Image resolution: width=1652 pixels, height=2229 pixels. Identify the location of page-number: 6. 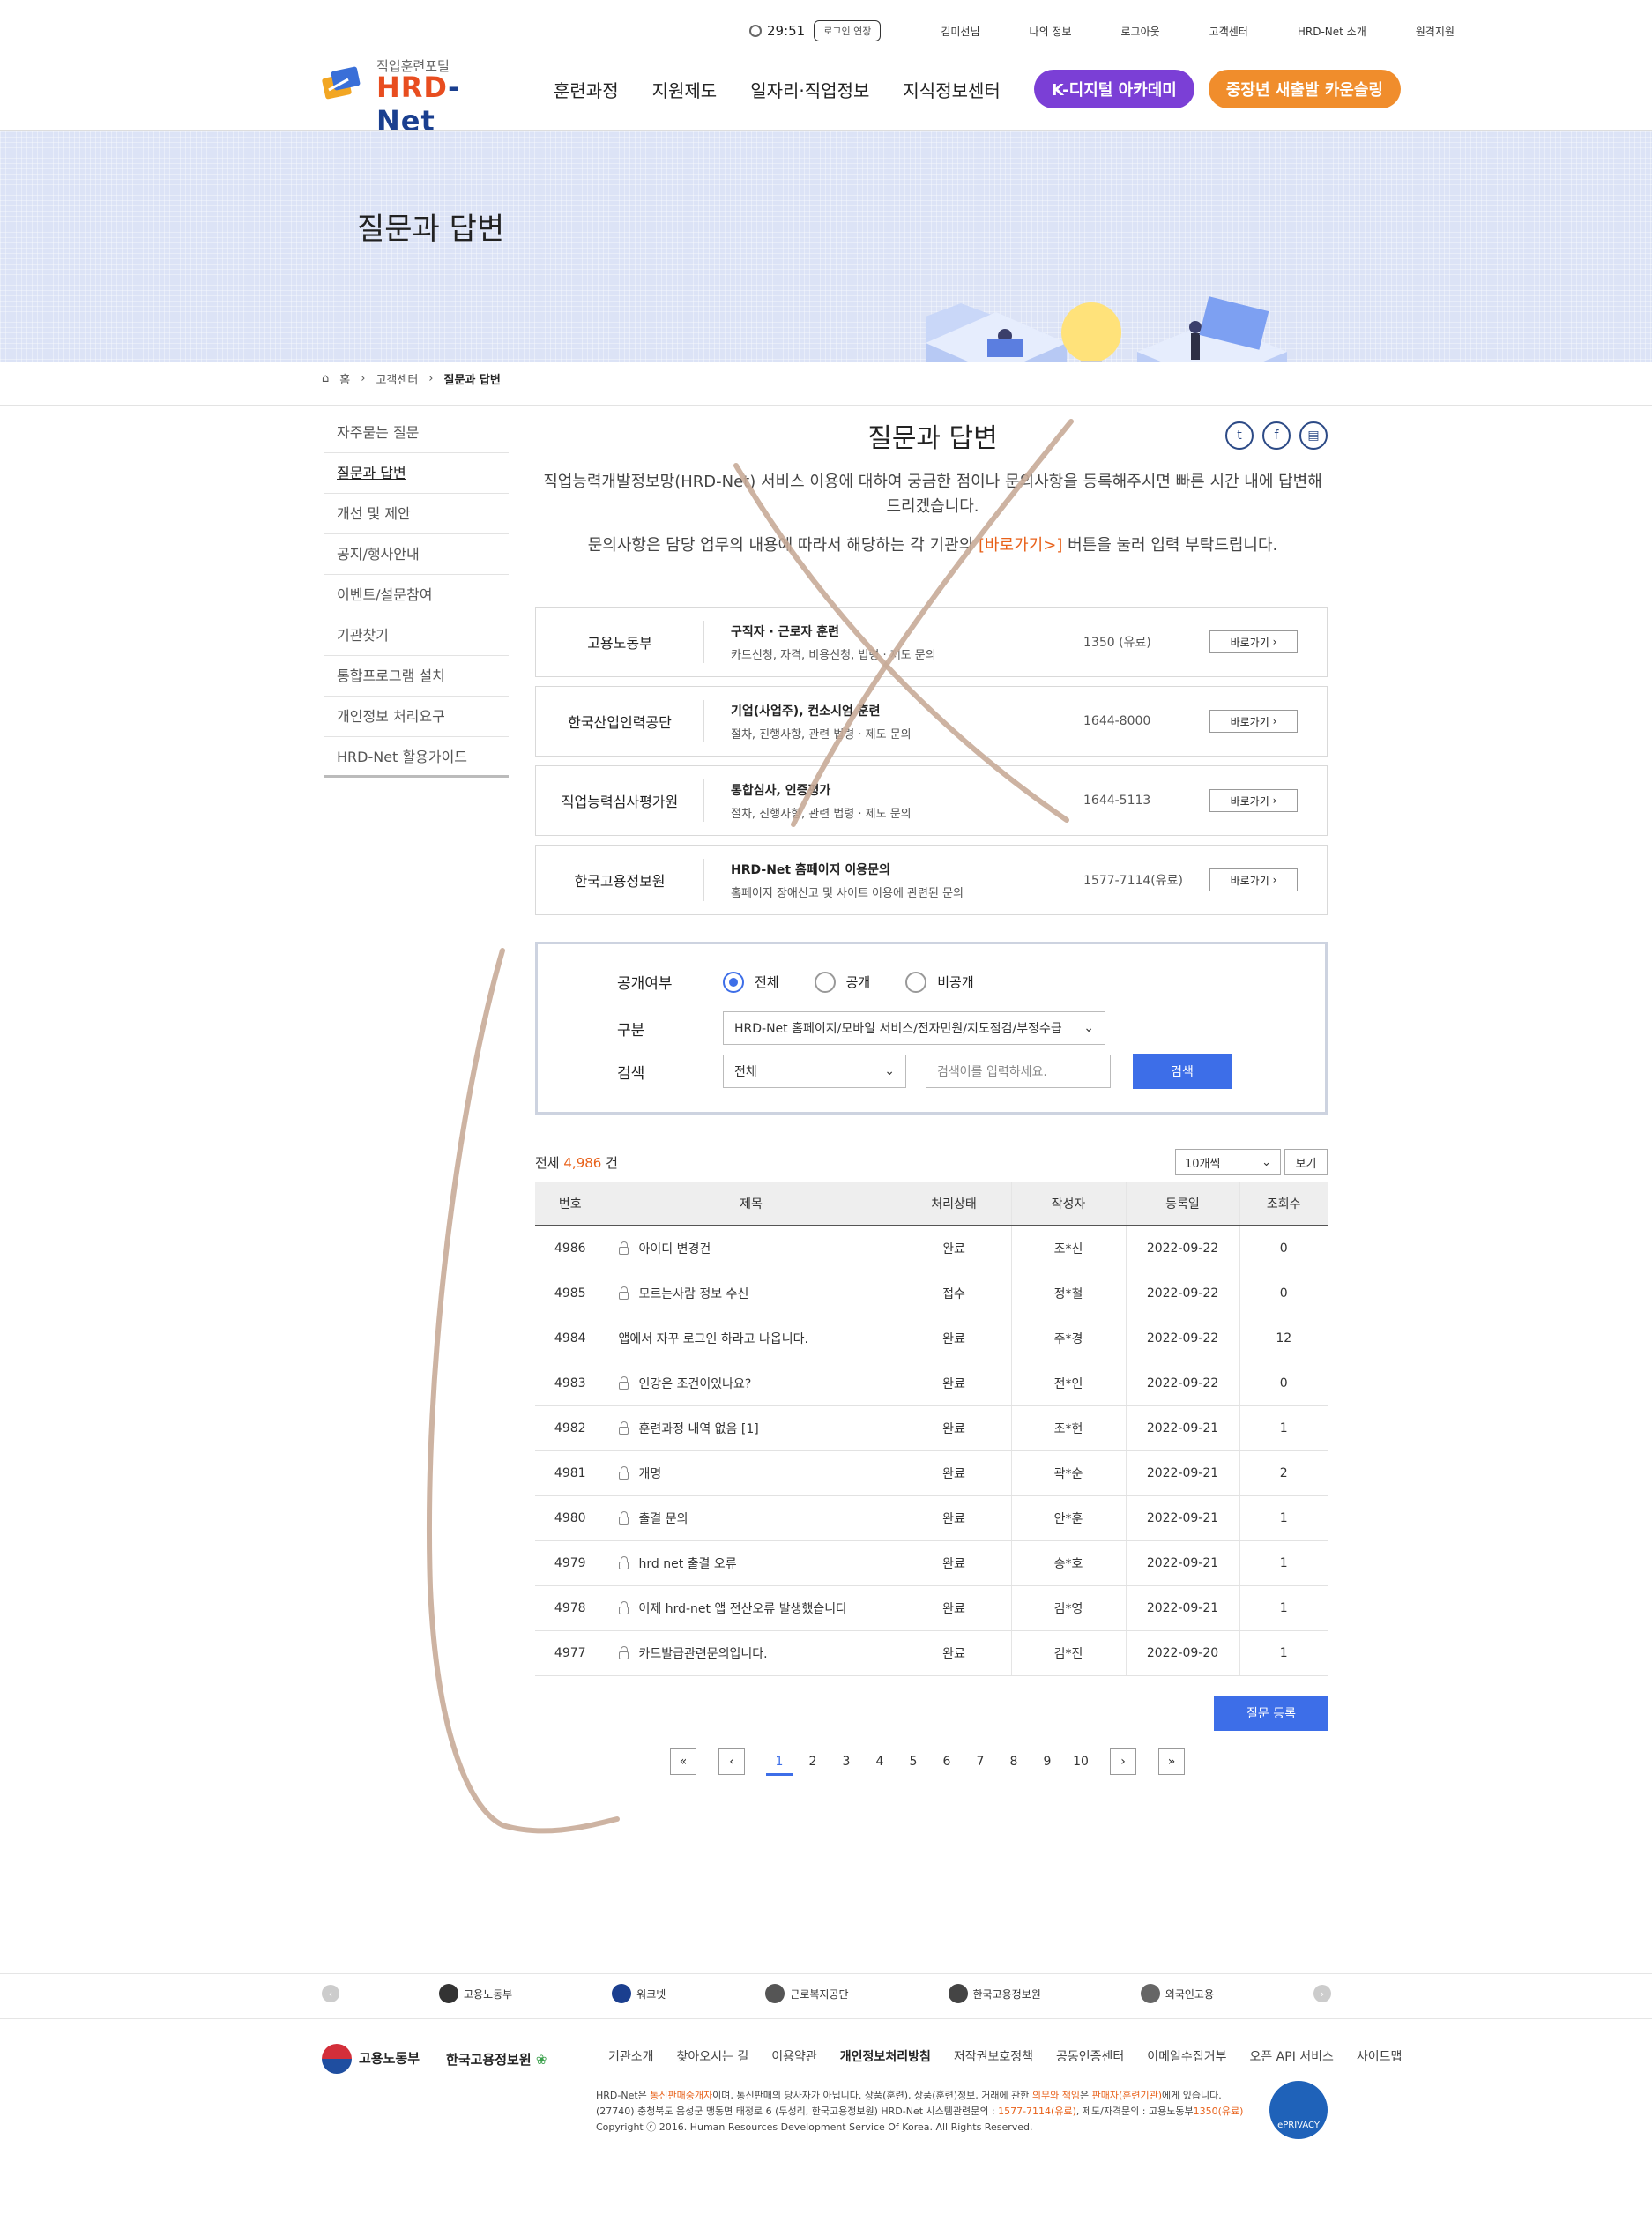
(947, 1762).